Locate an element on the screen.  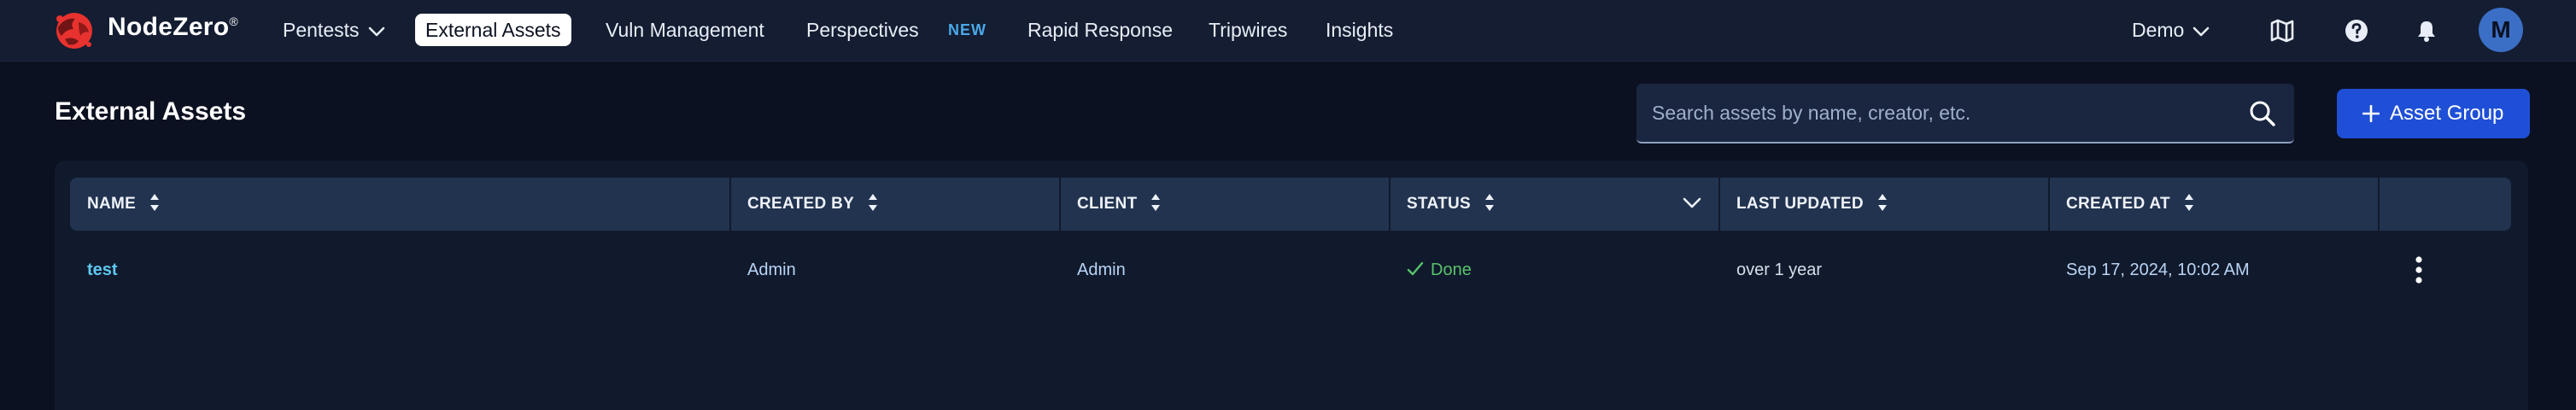
column-header-label: CREATED BY is located at coordinates (801, 204).